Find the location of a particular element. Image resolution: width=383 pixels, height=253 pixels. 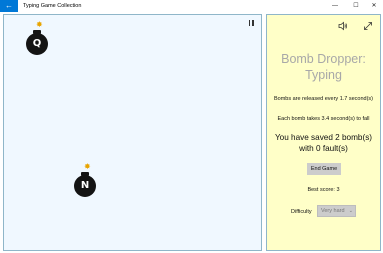

title-bar: ← Typing Game Collection — ☐ ✕ is located at coordinates (191, 6).